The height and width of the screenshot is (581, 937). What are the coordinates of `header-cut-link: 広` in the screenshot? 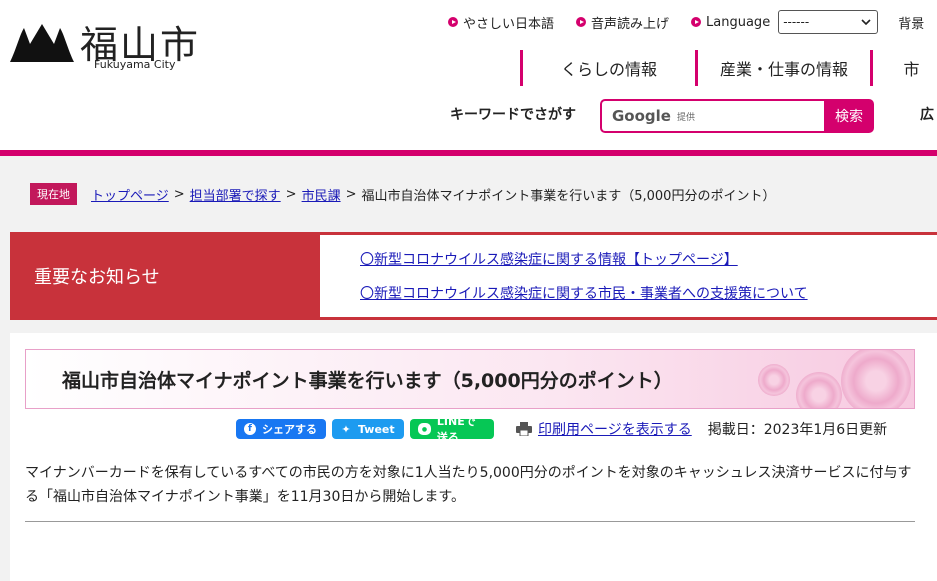 It's located at (927, 114).